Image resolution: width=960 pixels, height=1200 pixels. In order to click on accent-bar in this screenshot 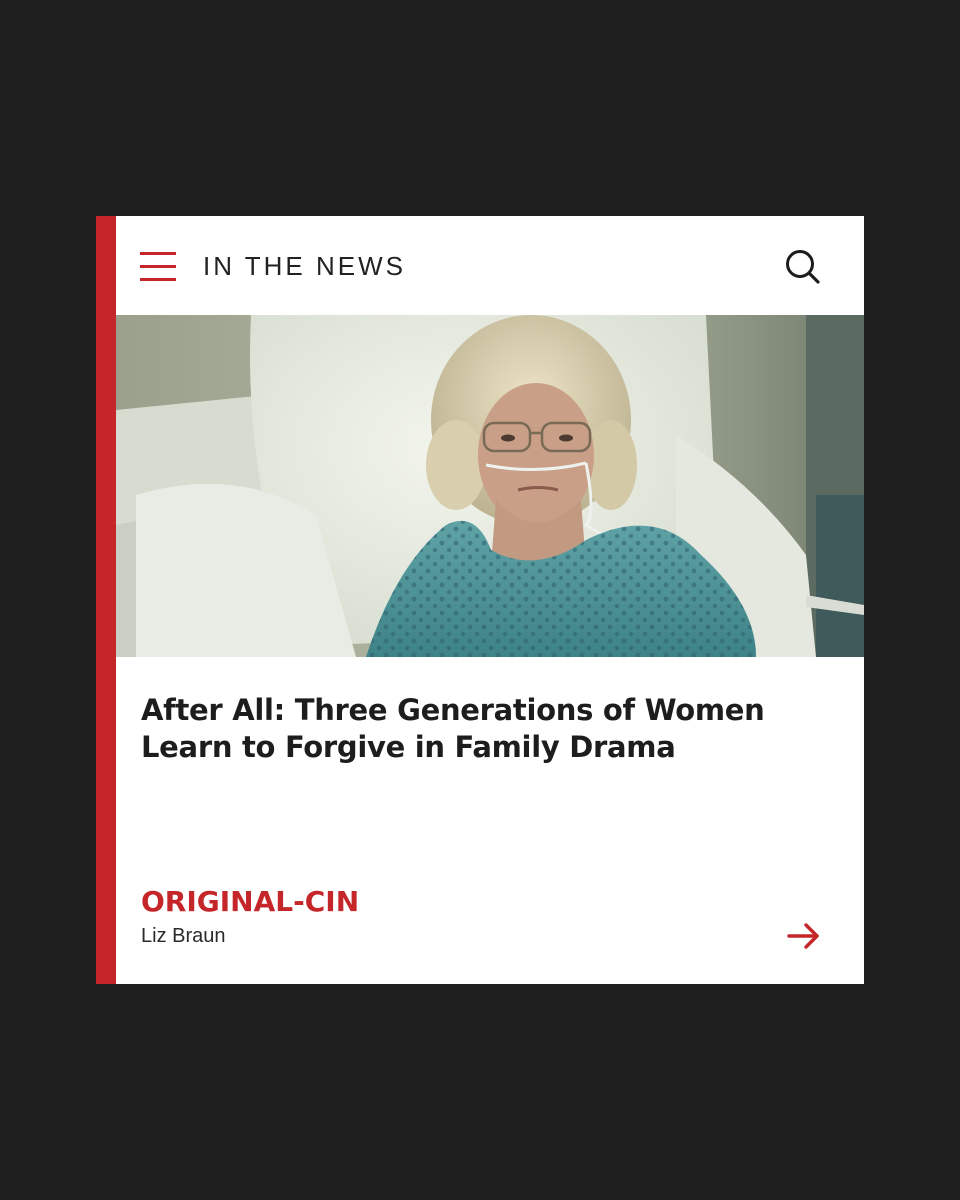, I will do `click(106, 600)`.